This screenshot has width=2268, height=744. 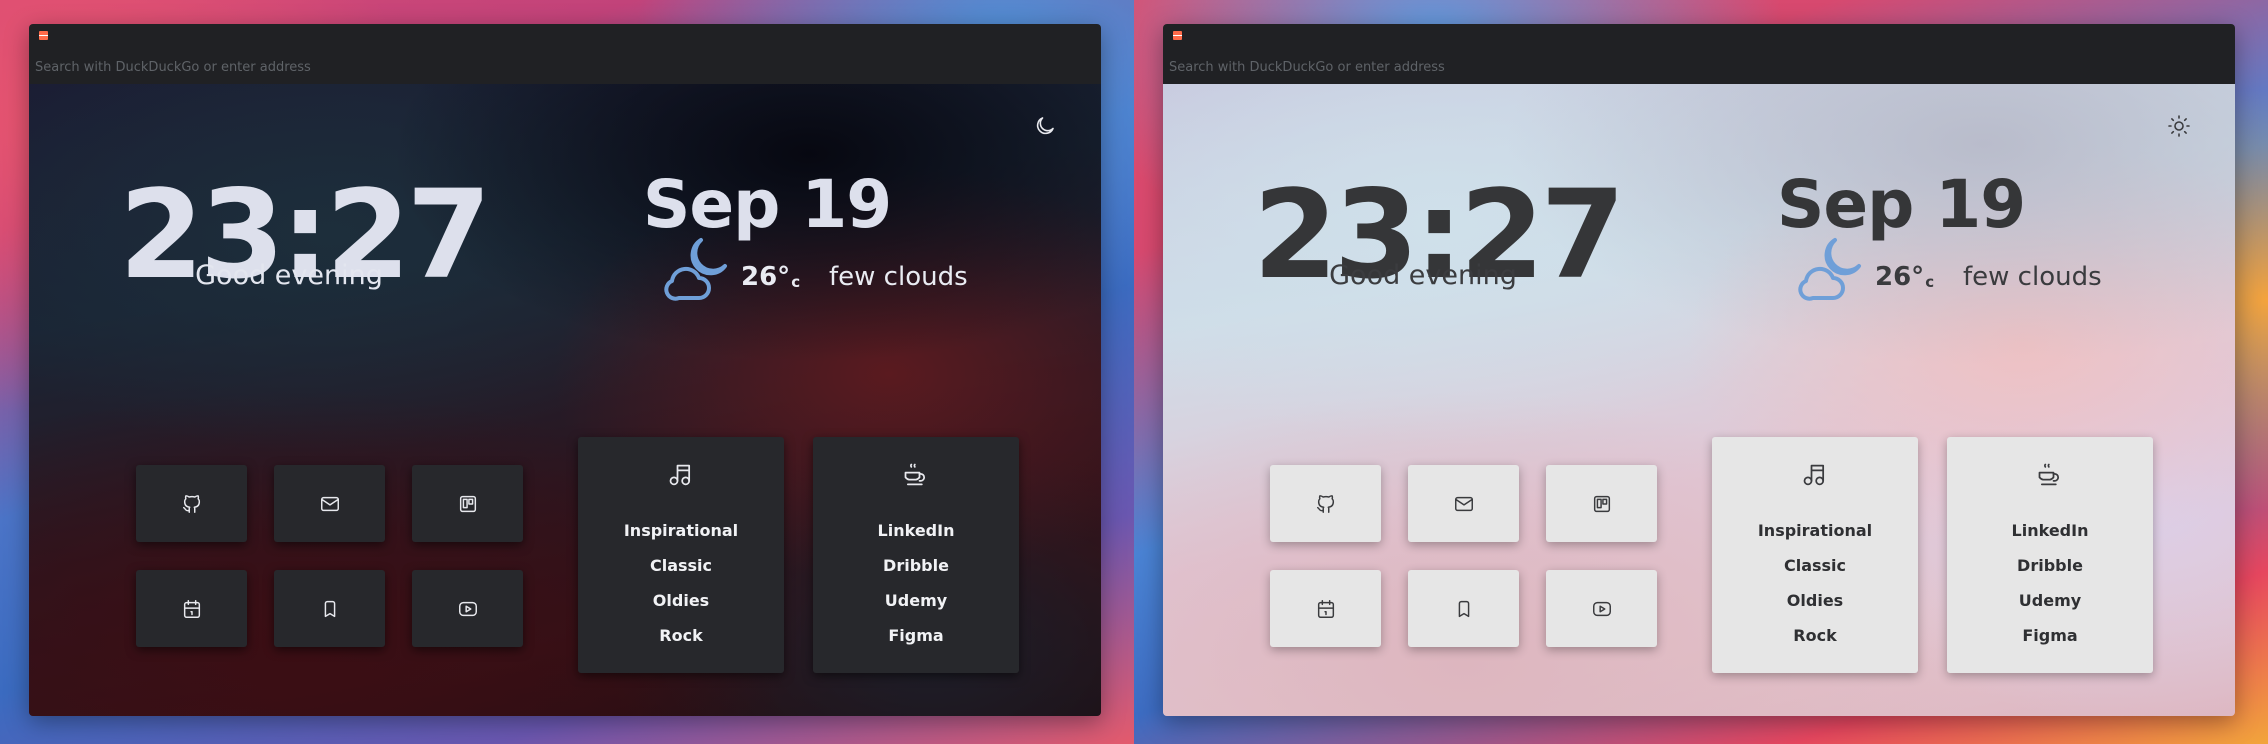 What do you see at coordinates (1045, 126) in the screenshot?
I see `moon-icon` at bounding box center [1045, 126].